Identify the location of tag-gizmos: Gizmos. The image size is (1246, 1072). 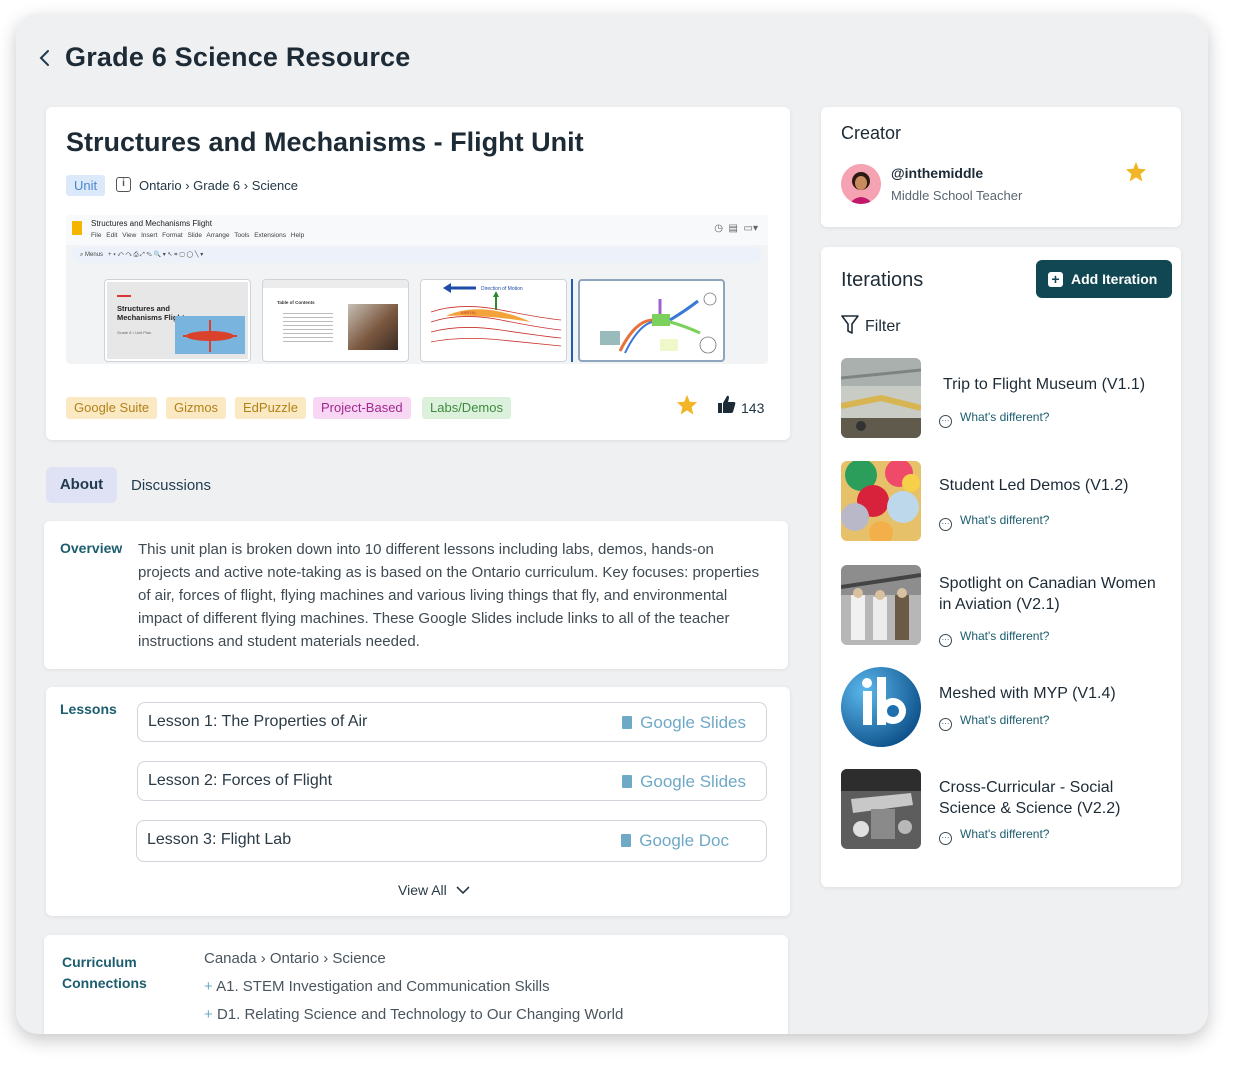
(196, 408).